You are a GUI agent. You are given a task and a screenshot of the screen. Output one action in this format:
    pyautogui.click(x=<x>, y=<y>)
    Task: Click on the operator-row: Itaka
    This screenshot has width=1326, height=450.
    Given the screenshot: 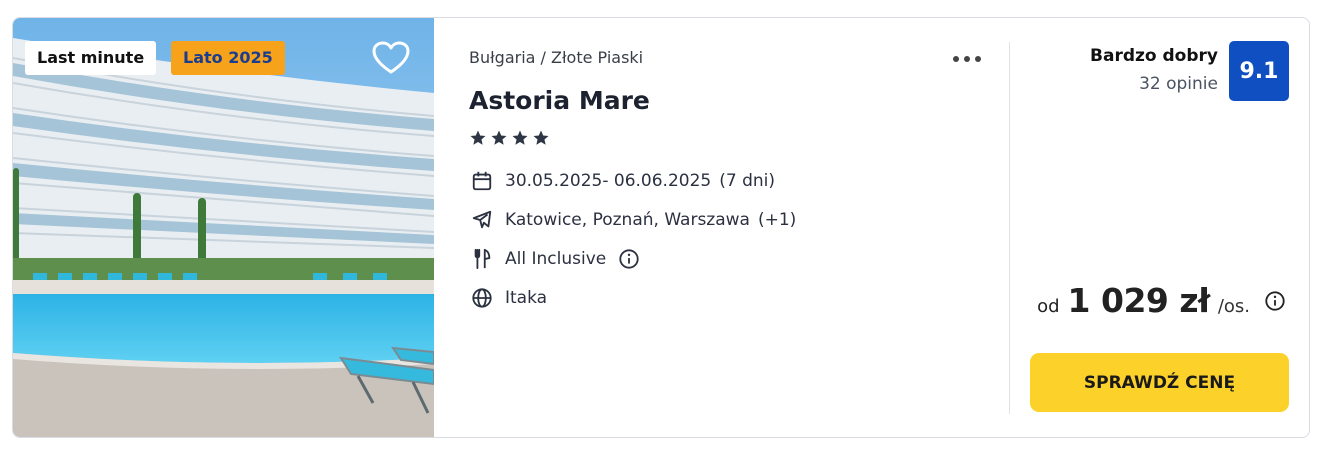 What is the action you would take?
    pyautogui.click(x=508, y=298)
    